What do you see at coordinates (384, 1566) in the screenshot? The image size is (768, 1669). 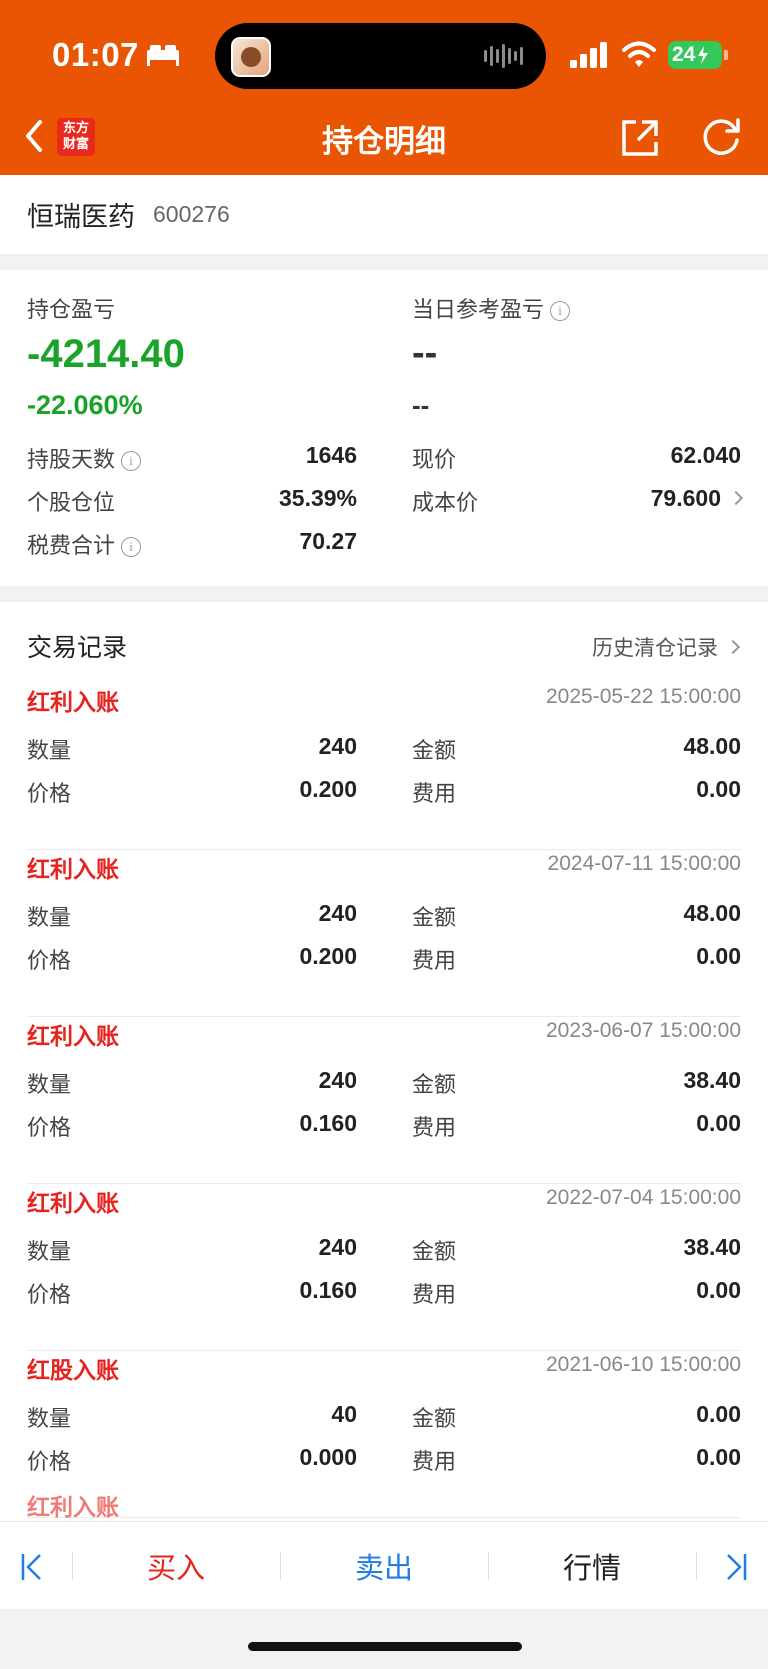 I see `sell-button: 卖出` at bounding box center [384, 1566].